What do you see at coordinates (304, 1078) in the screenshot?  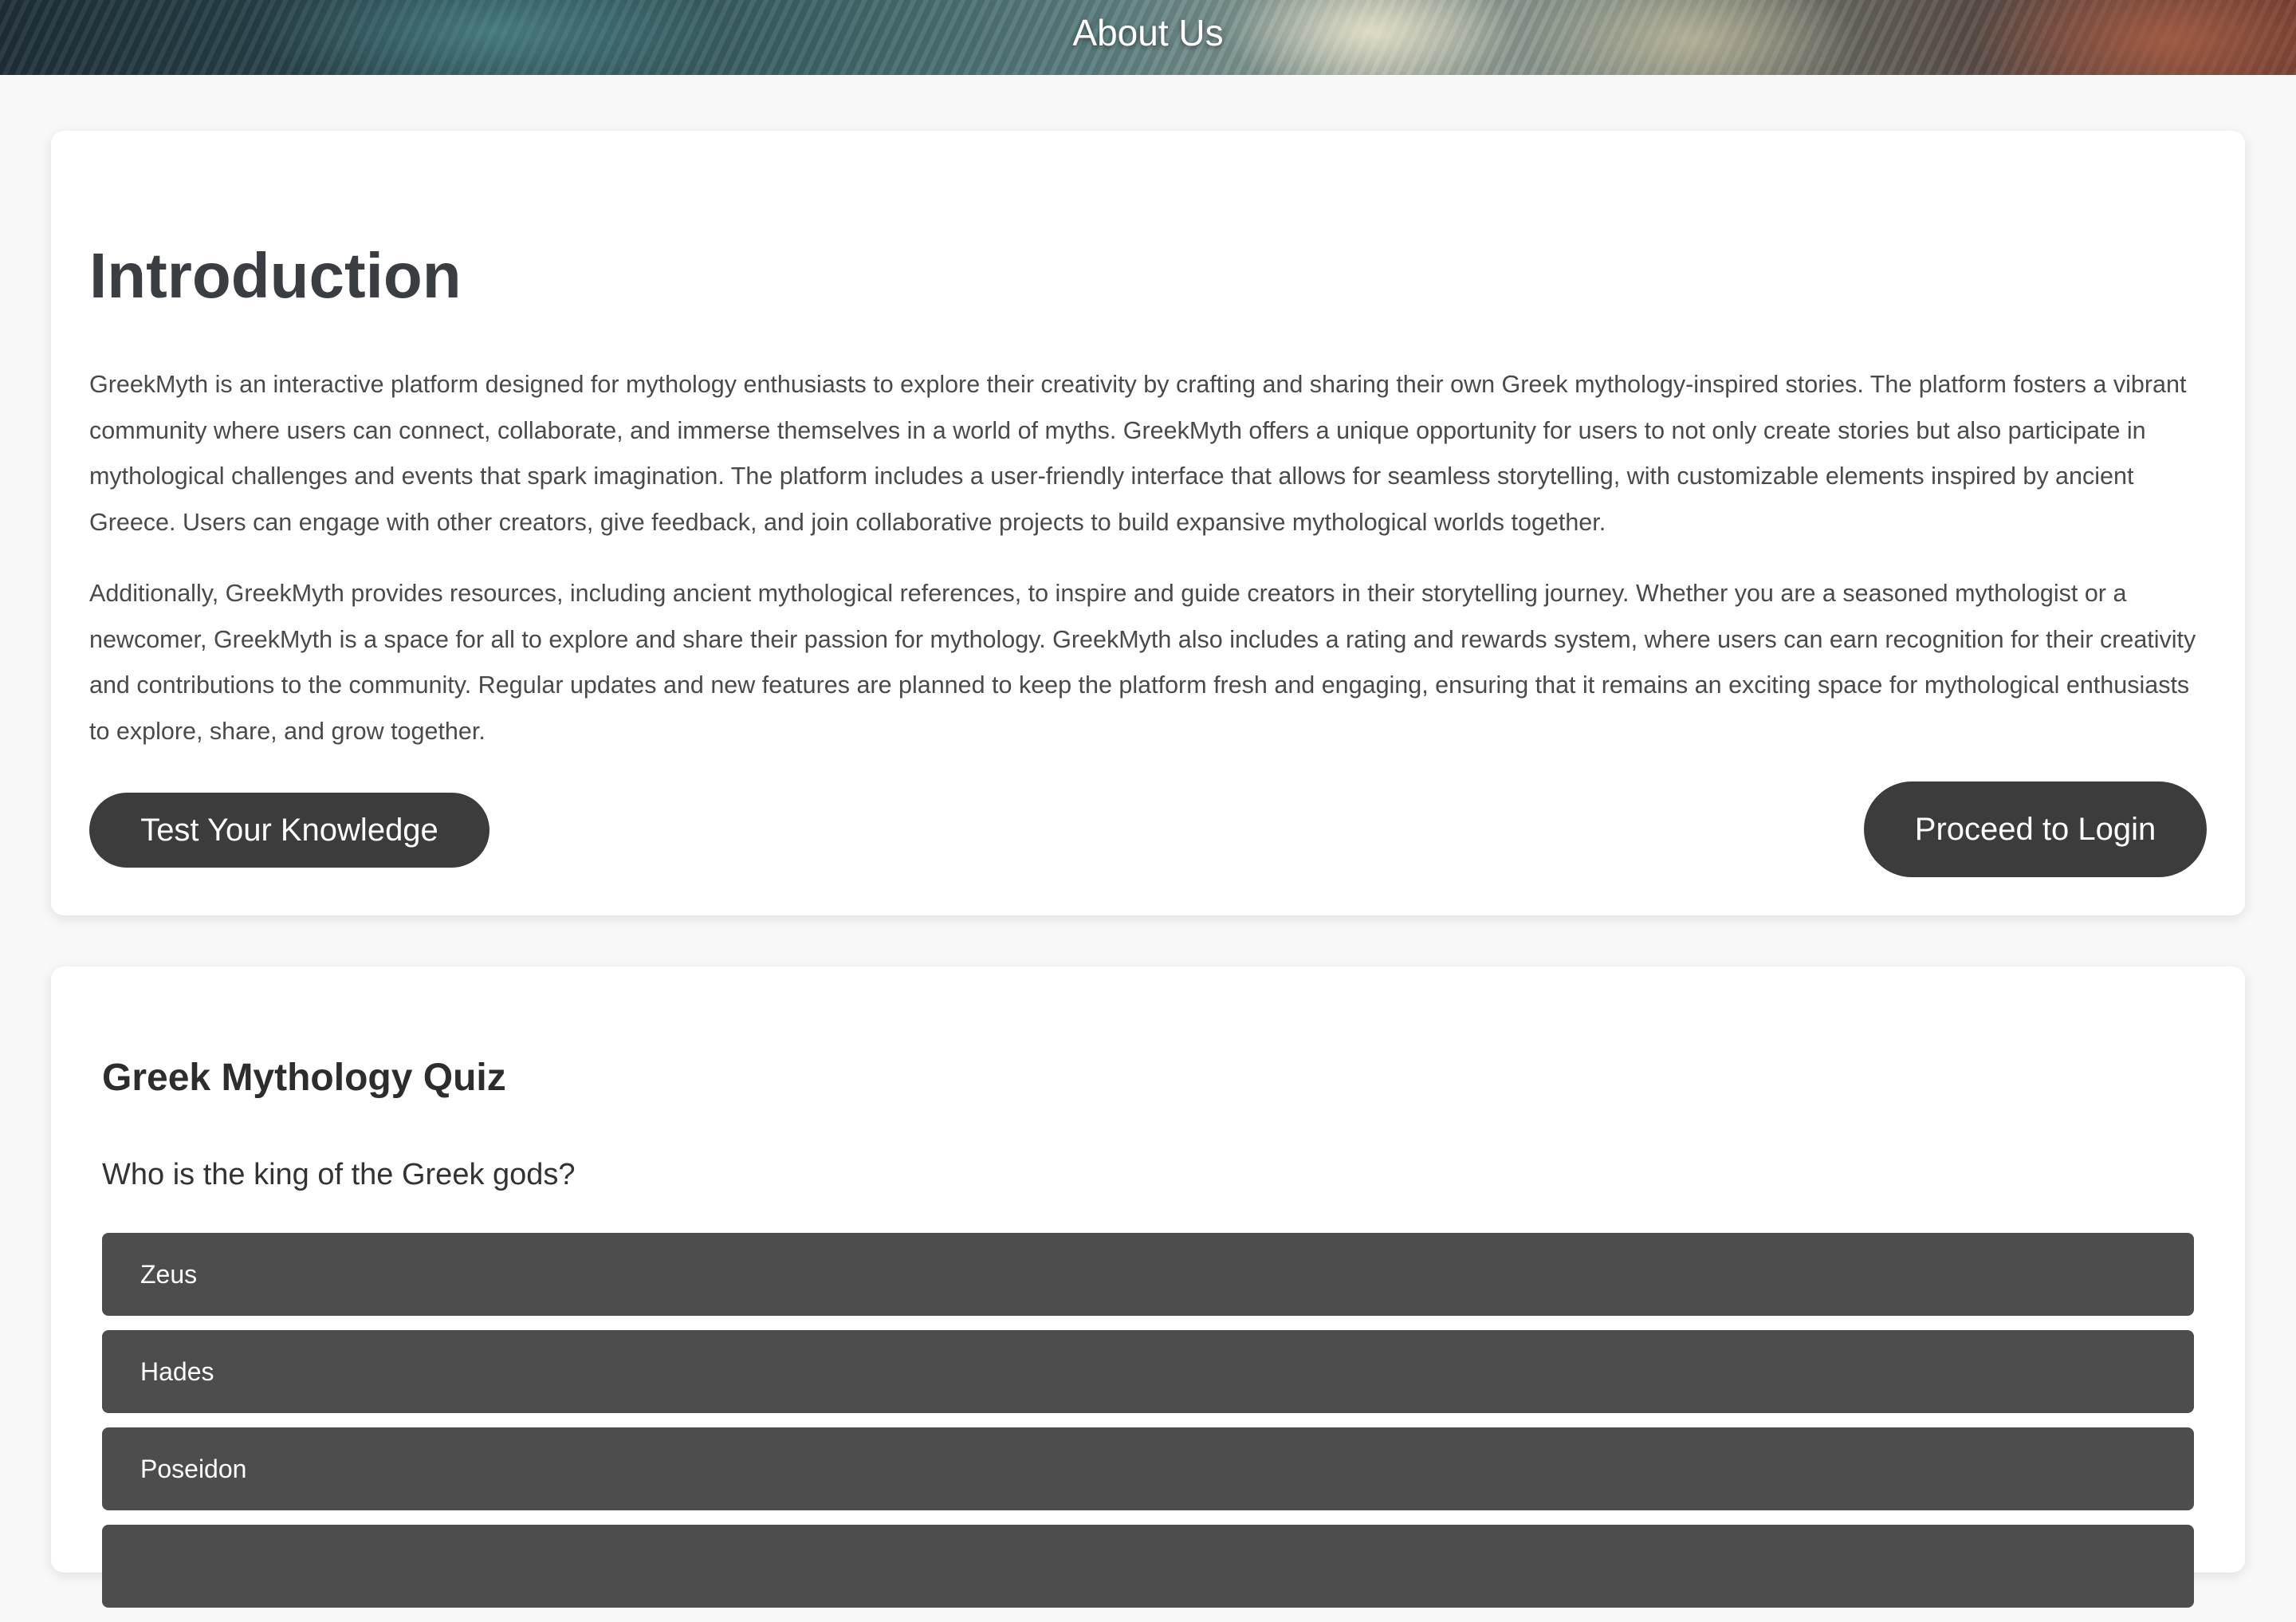 I see `quiz-heading: Greek Mythology Quiz` at bounding box center [304, 1078].